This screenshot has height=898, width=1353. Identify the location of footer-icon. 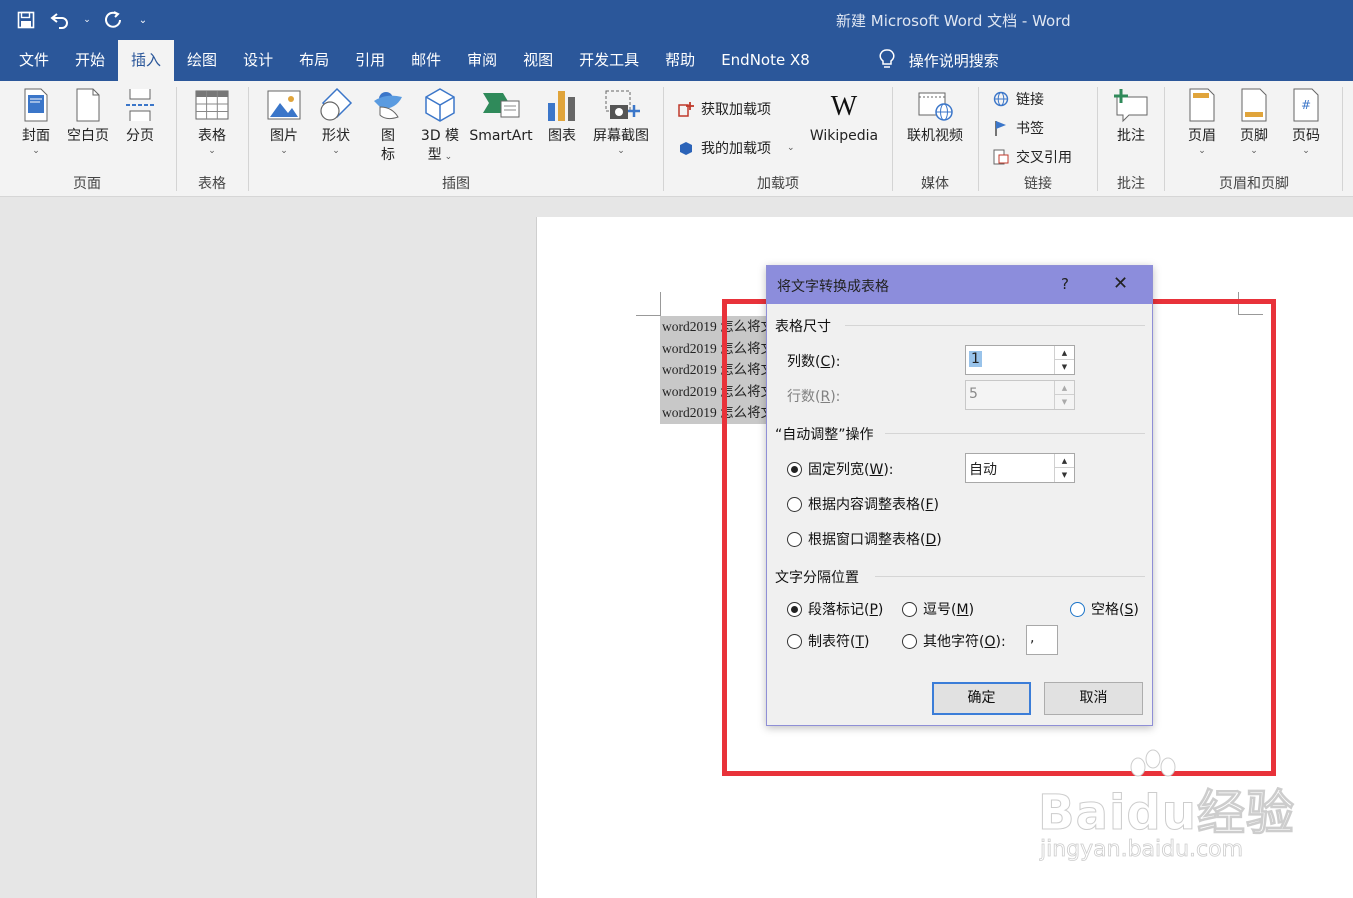
(1254, 105).